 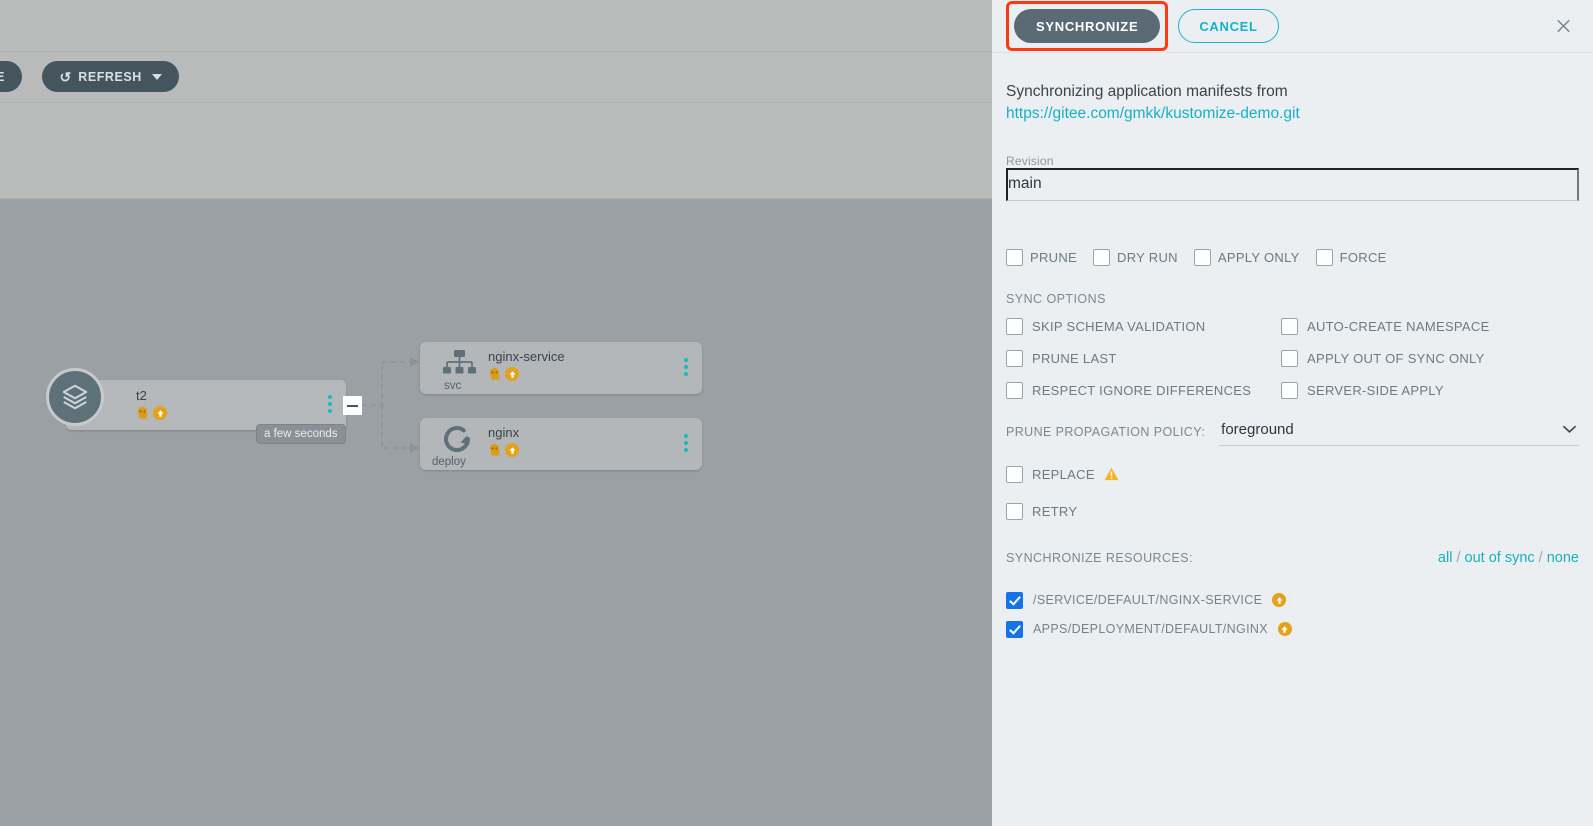 What do you see at coordinates (459, 366) in the screenshot?
I see `service-tree-icon` at bounding box center [459, 366].